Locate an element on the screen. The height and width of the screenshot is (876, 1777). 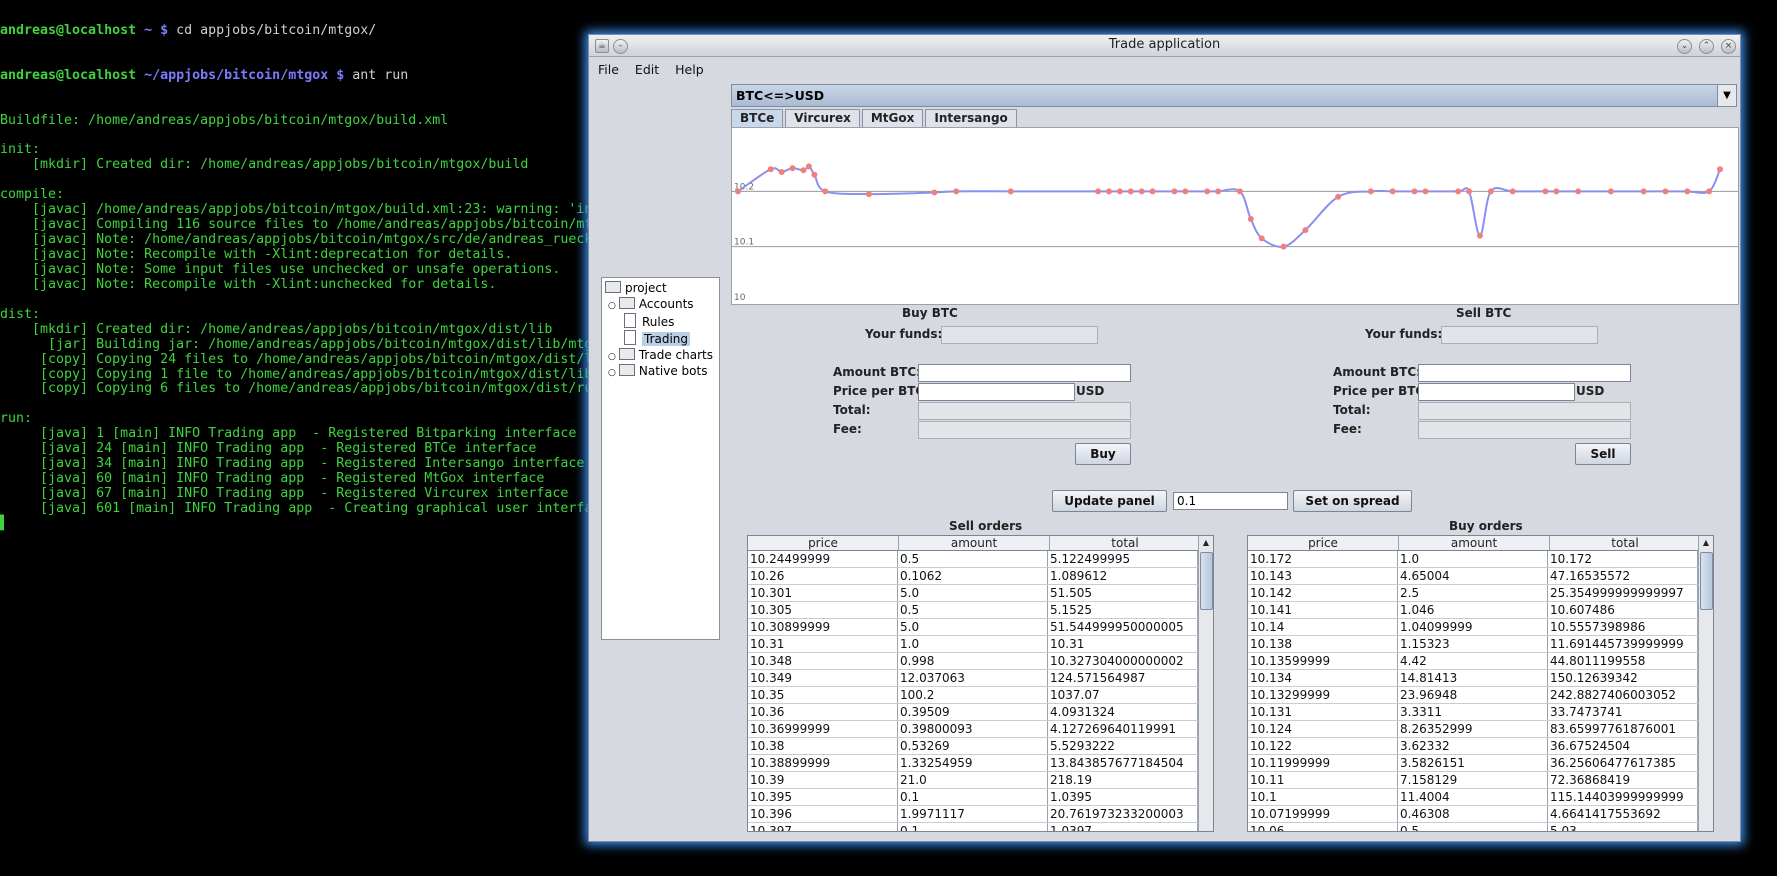
table-row: 10.30899999 5.0 51.544999950000005 is located at coordinates (980, 627).